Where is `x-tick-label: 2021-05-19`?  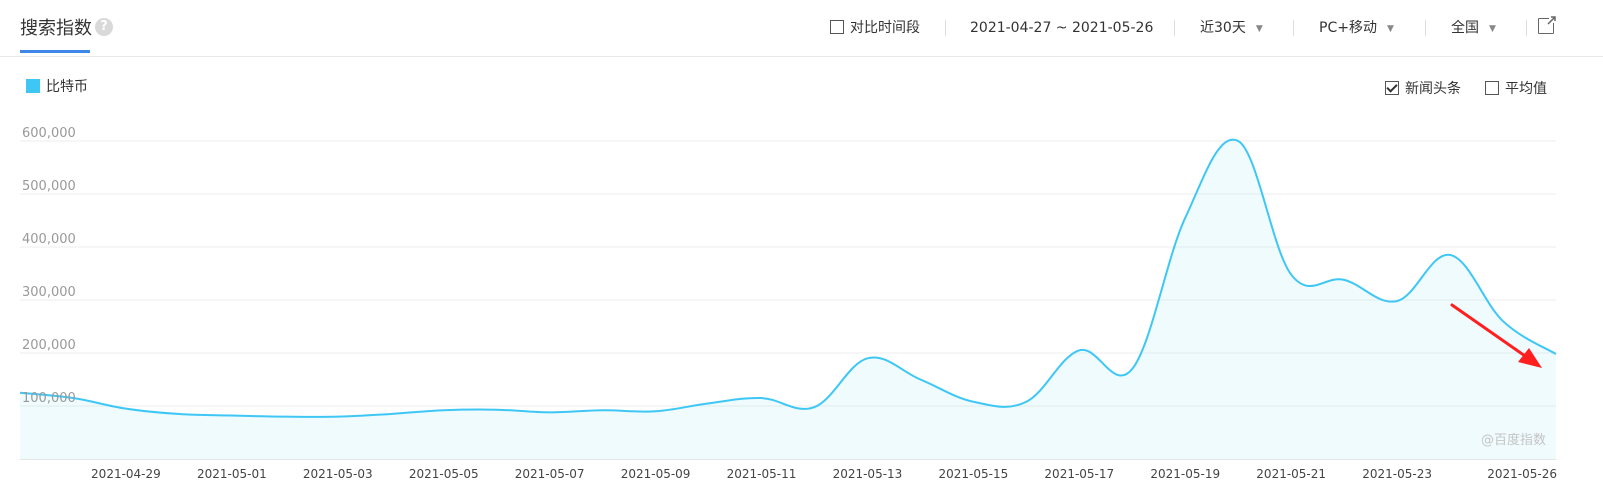
x-tick-label: 2021-05-19 is located at coordinates (1185, 474).